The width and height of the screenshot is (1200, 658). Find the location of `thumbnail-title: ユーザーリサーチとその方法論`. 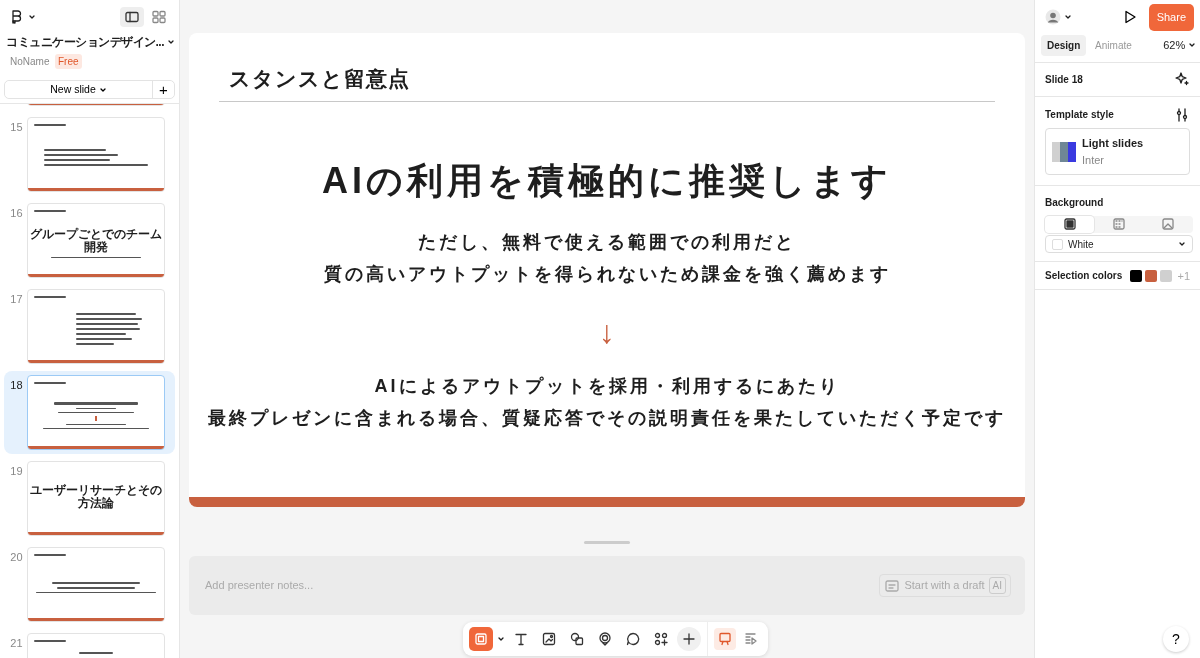

thumbnail-title: ユーザーリサーチとその方法論 is located at coordinates (95, 497).